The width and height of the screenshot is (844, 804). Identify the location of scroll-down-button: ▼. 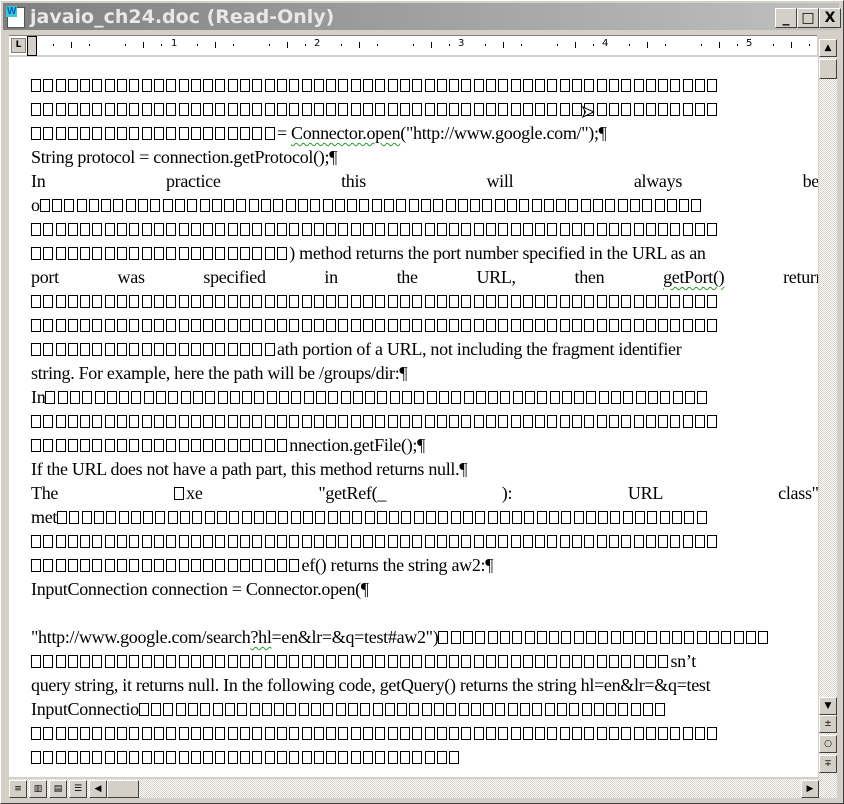
(828, 706).